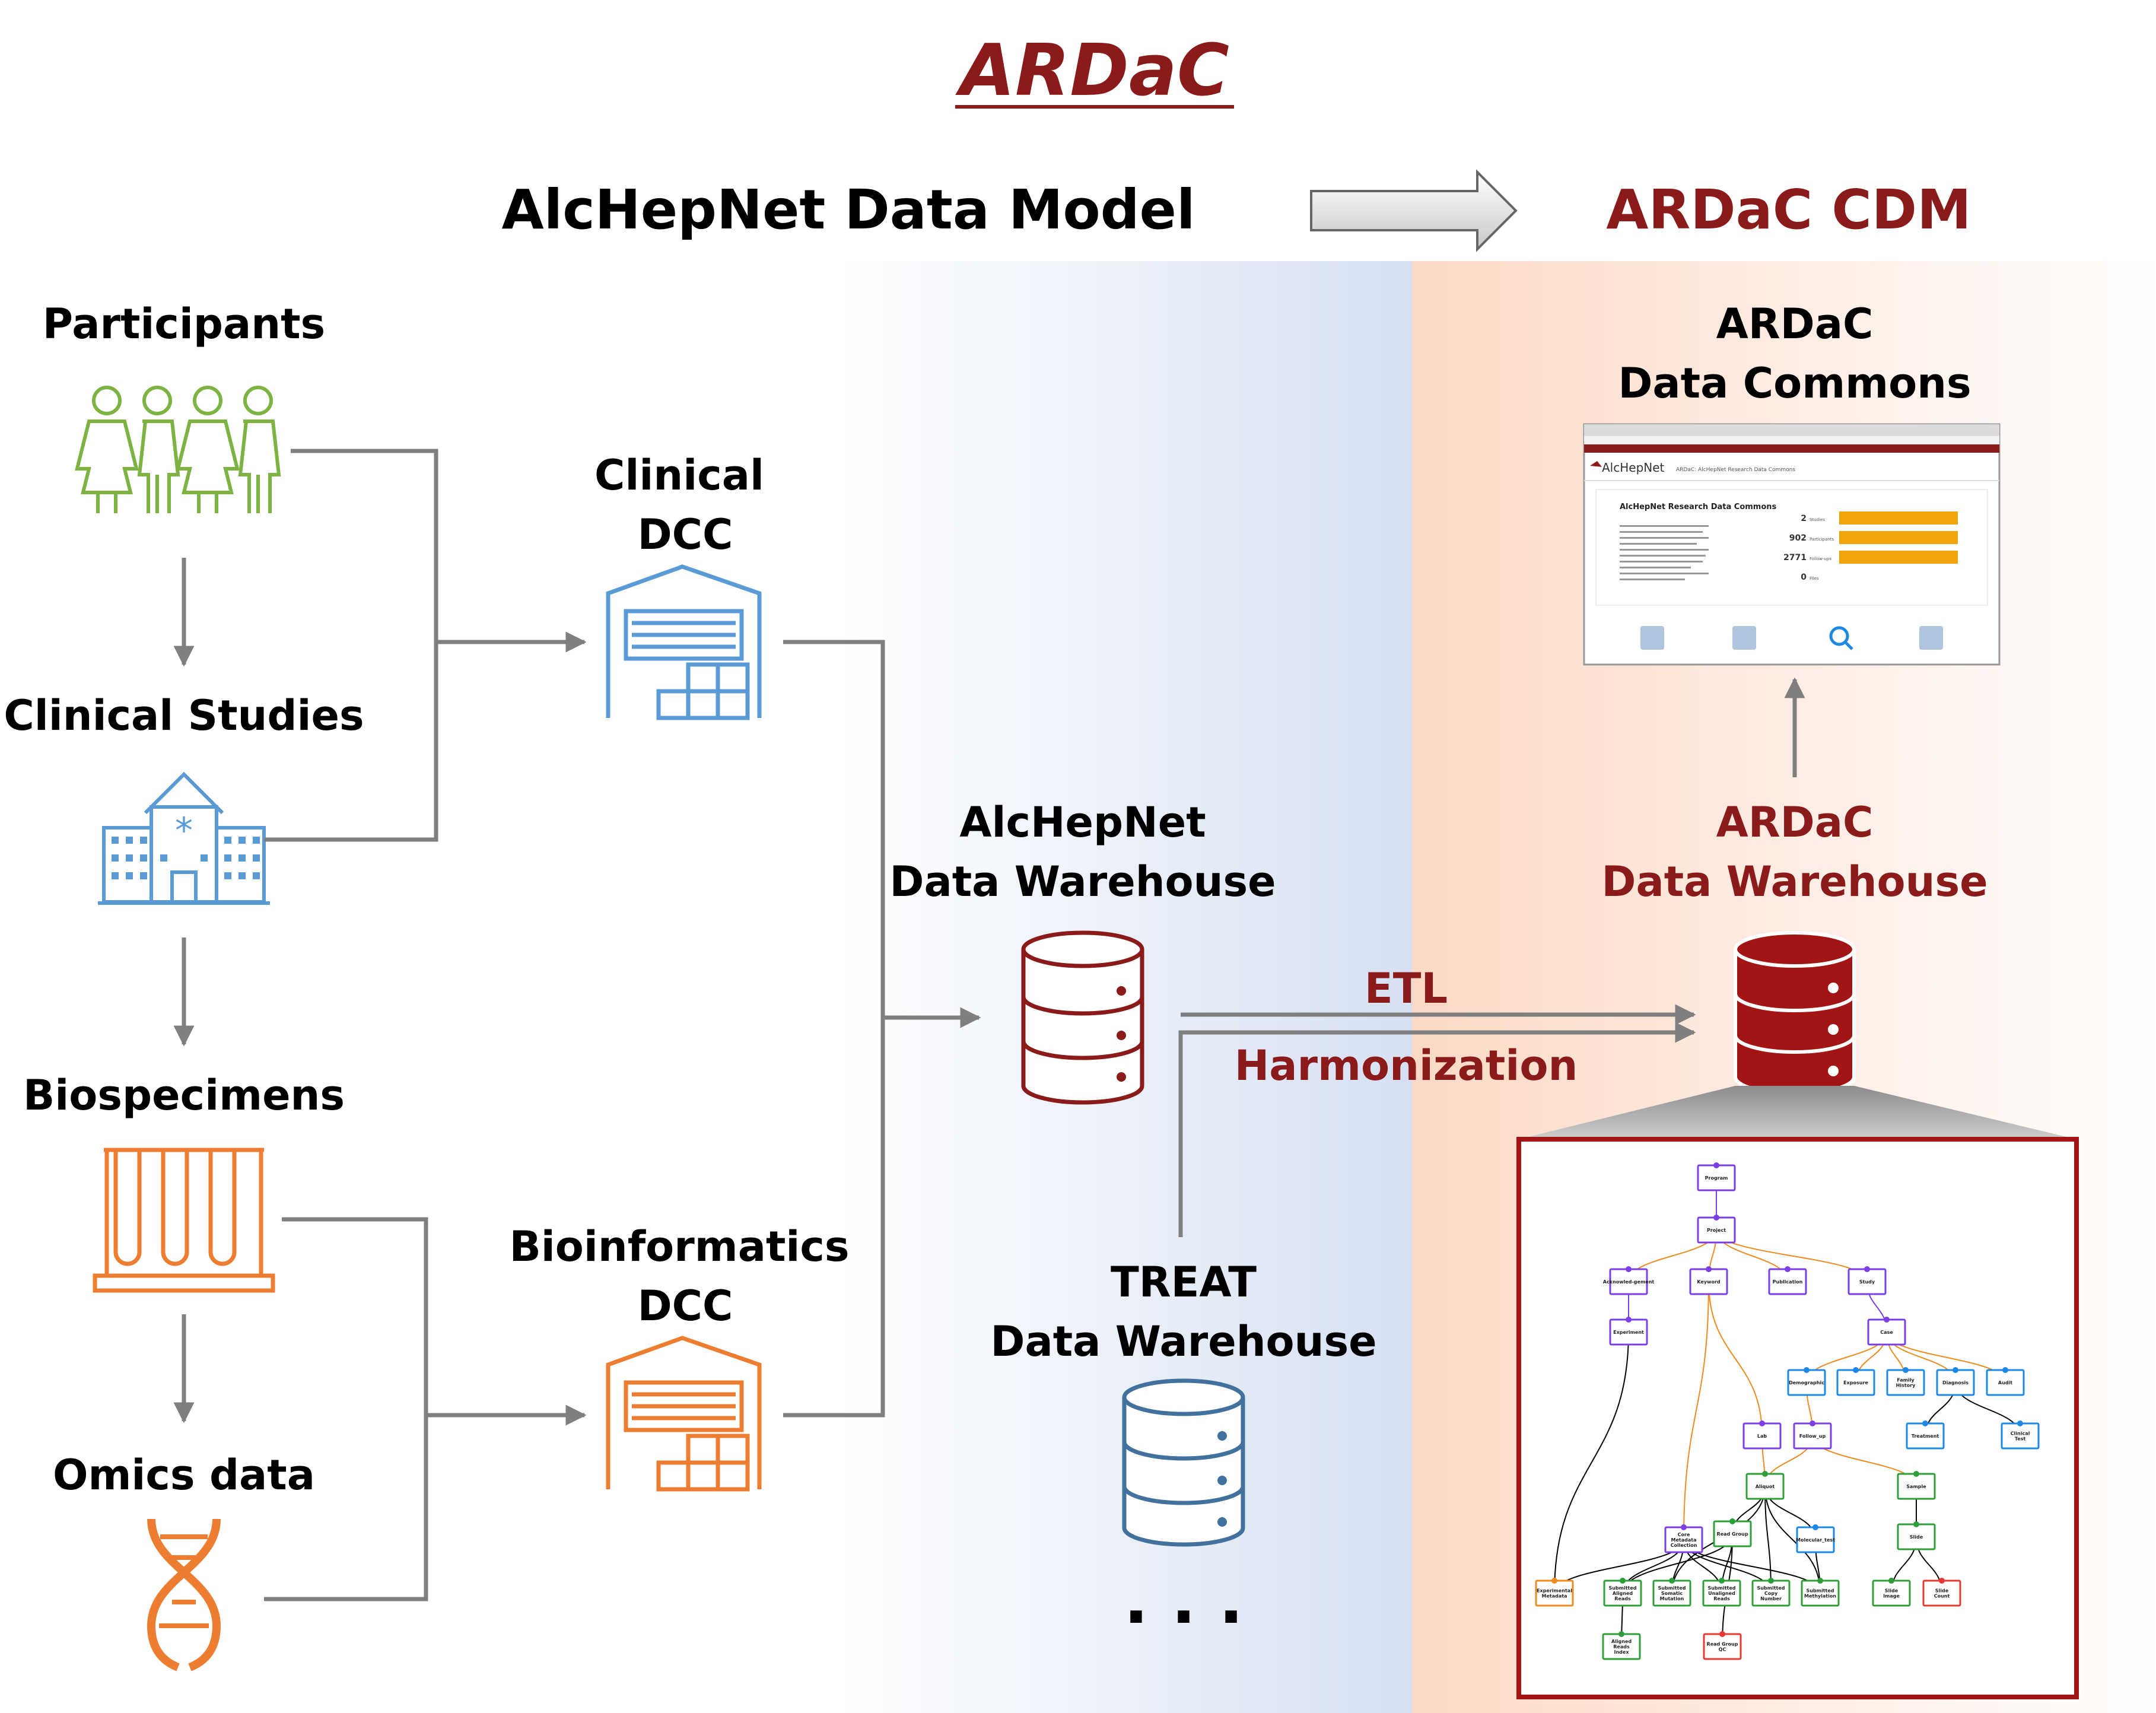  I want to click on biospecimens-label: Biospecimens, so click(184, 1095).